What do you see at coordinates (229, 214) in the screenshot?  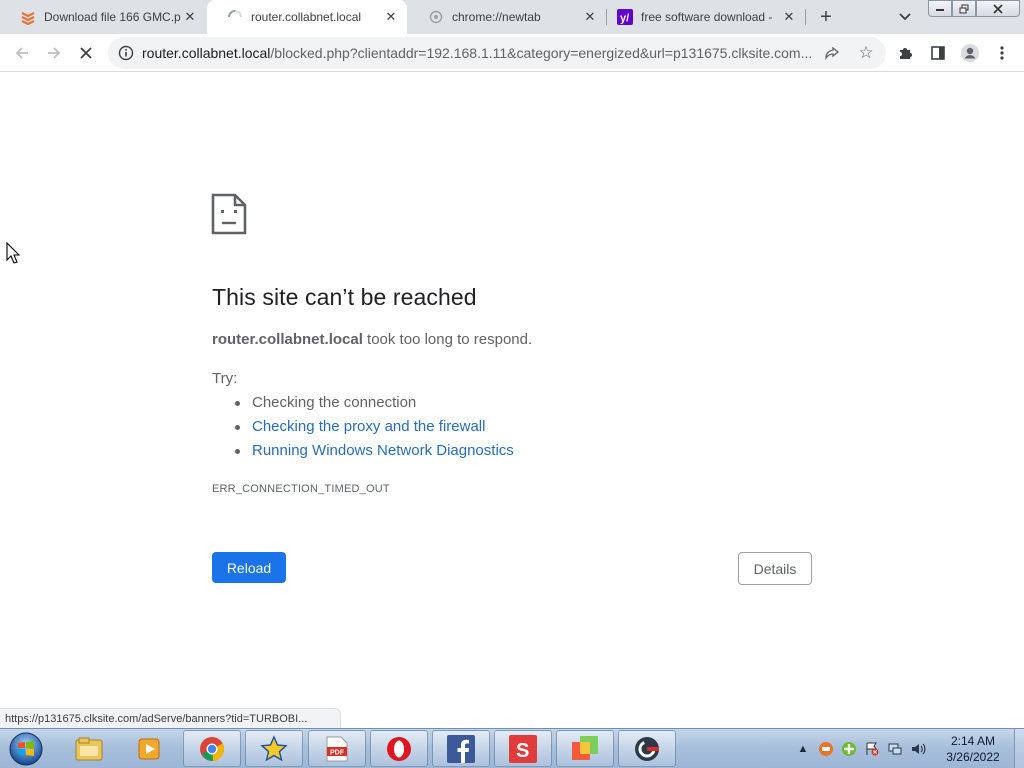 I see `sad-page-icon` at bounding box center [229, 214].